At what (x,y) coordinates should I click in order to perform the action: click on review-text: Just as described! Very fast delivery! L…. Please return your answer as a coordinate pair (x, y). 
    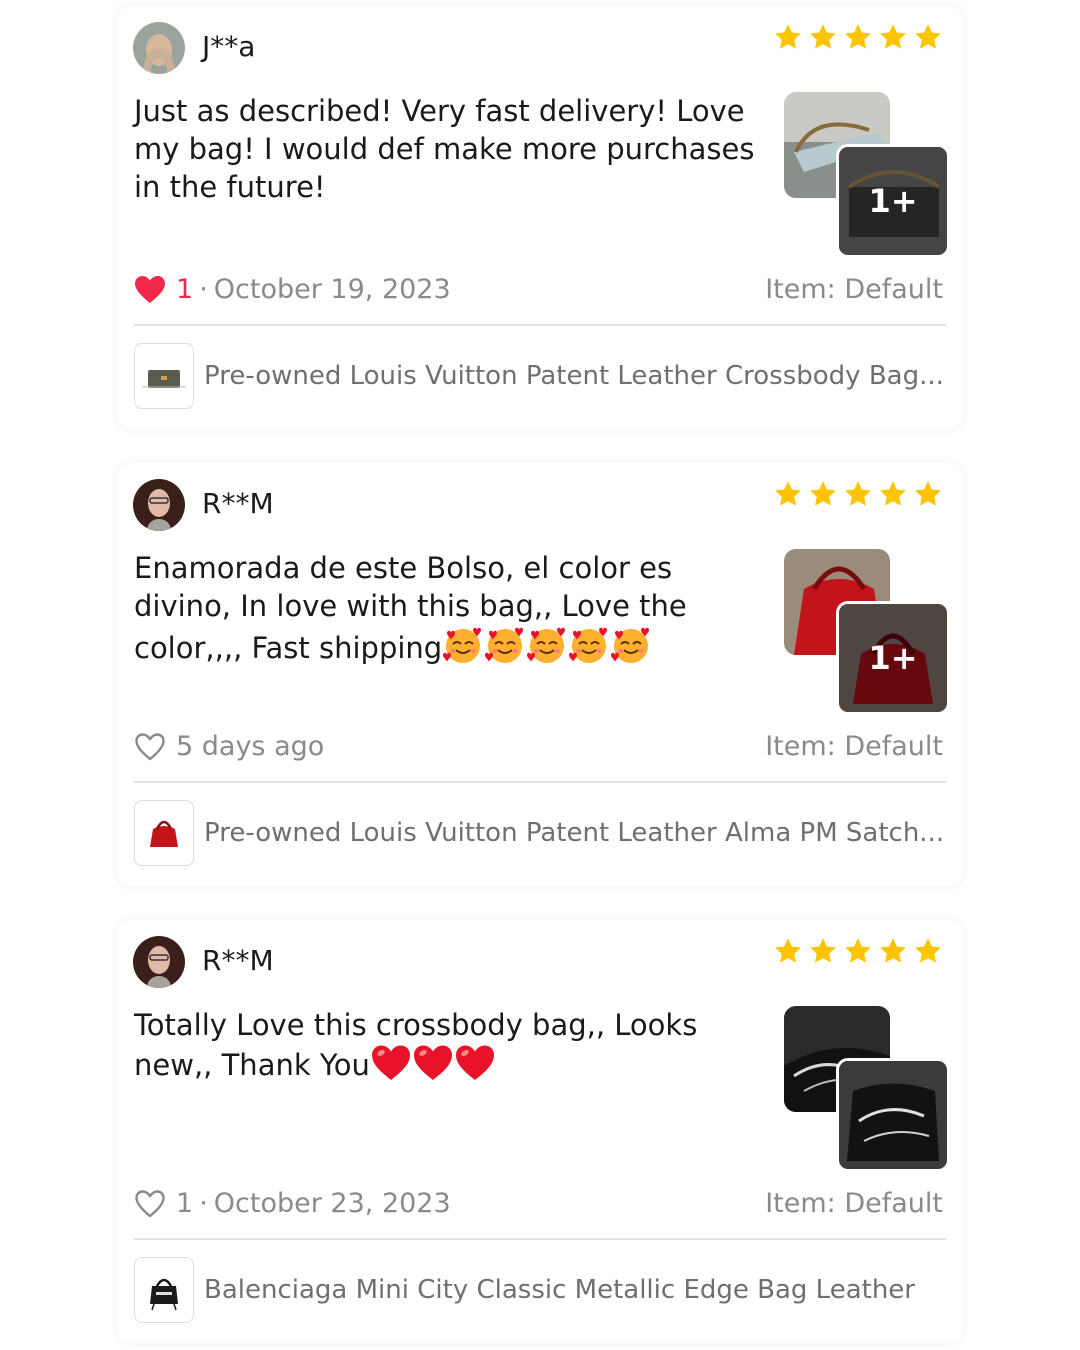
    Looking at the image, I should click on (444, 149).